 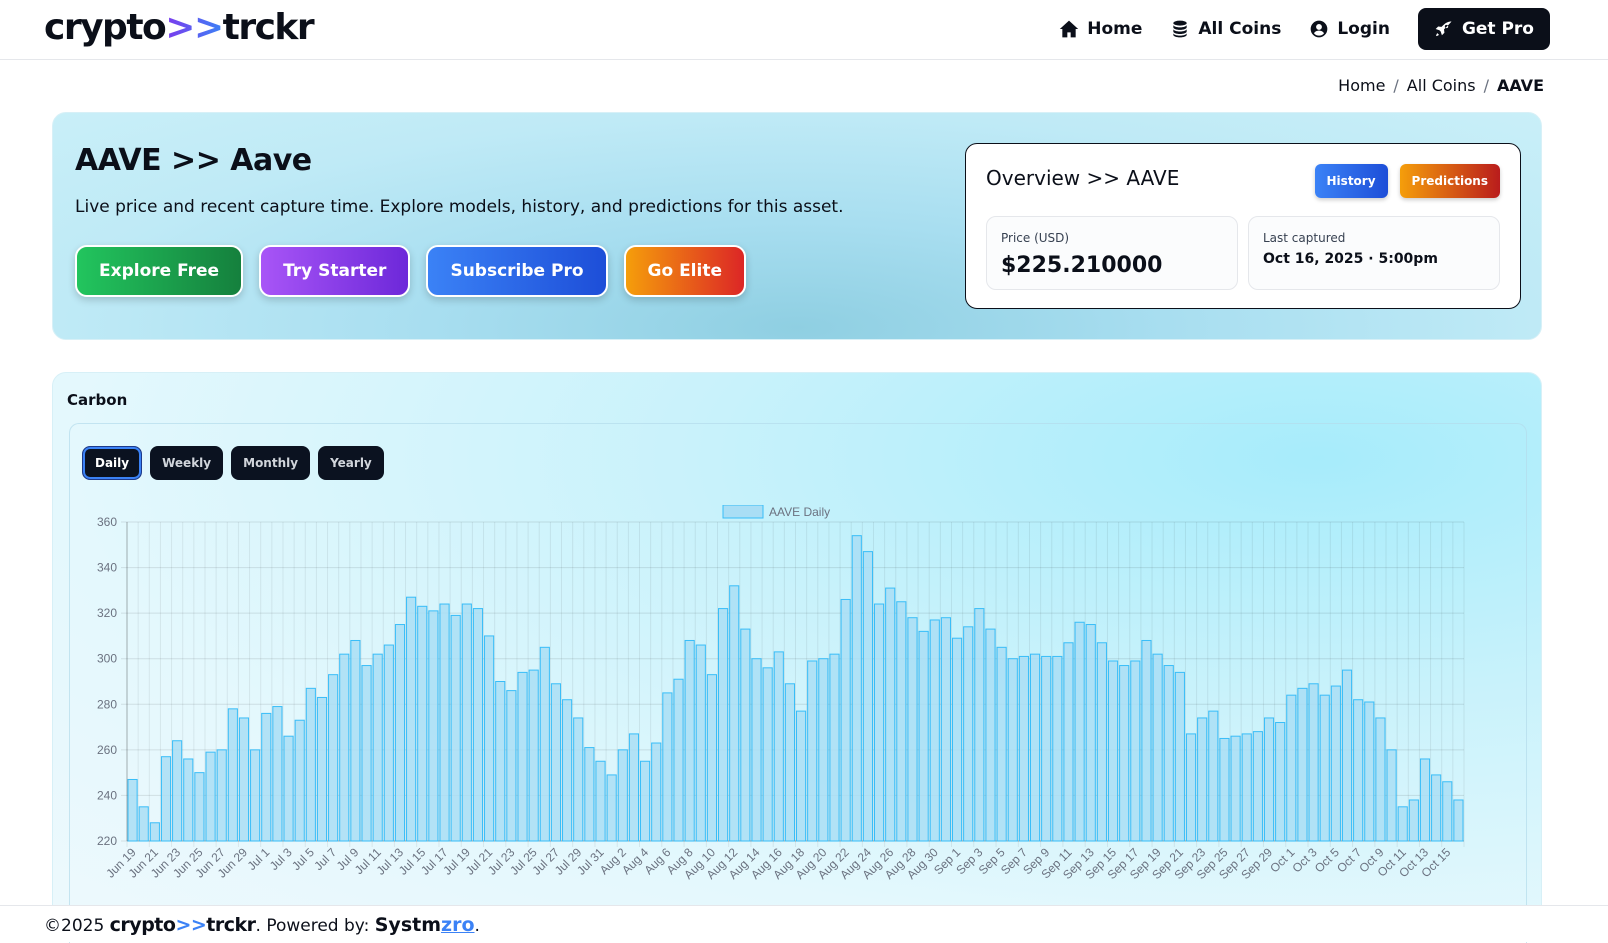 I want to click on nav-all-coins: All Coins, so click(x=1225, y=29).